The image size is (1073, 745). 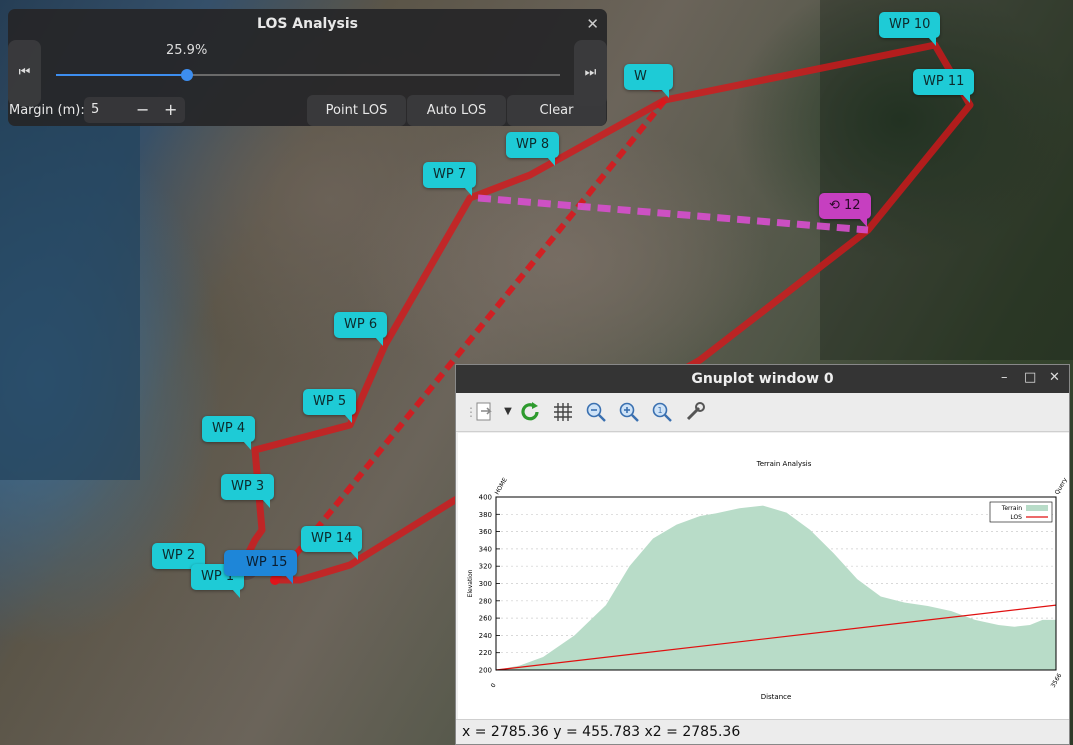 I want to click on close-icon: ✕, so click(x=592, y=24).